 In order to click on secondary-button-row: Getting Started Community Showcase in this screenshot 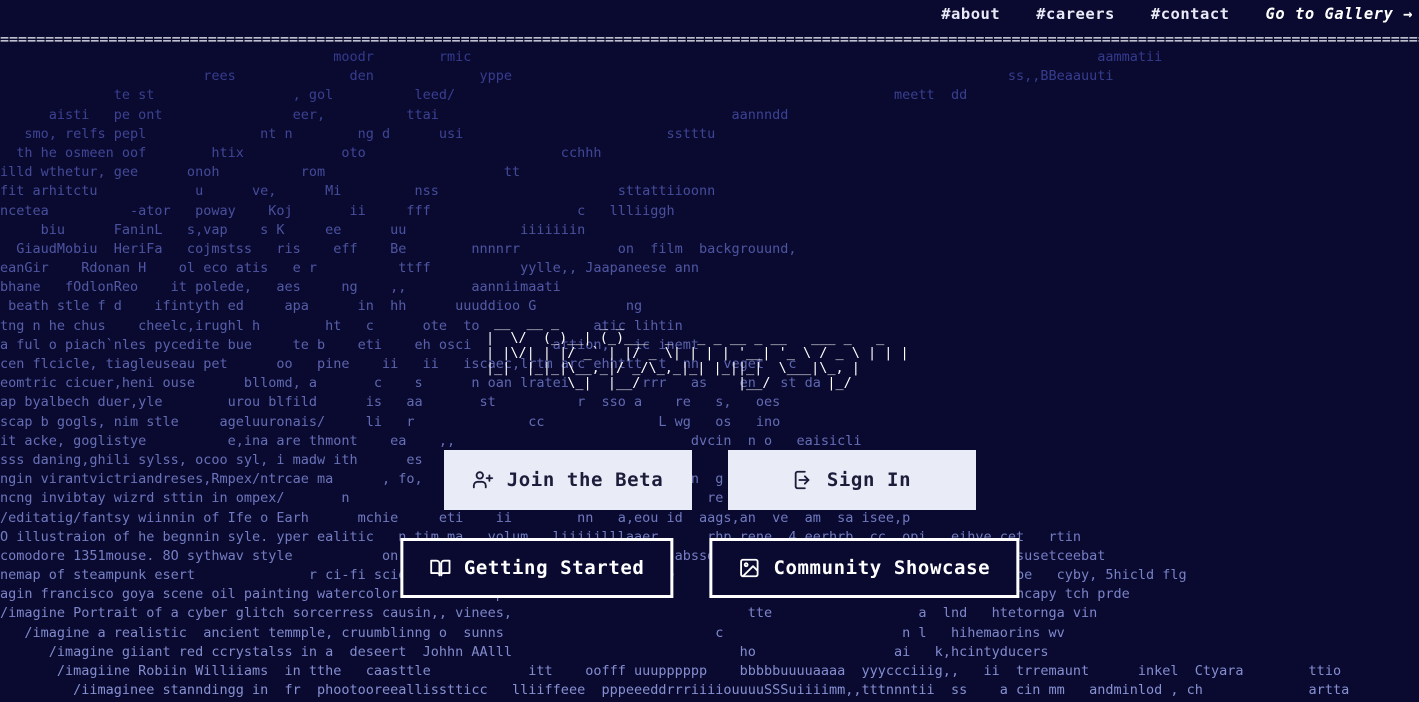, I will do `click(709, 568)`.